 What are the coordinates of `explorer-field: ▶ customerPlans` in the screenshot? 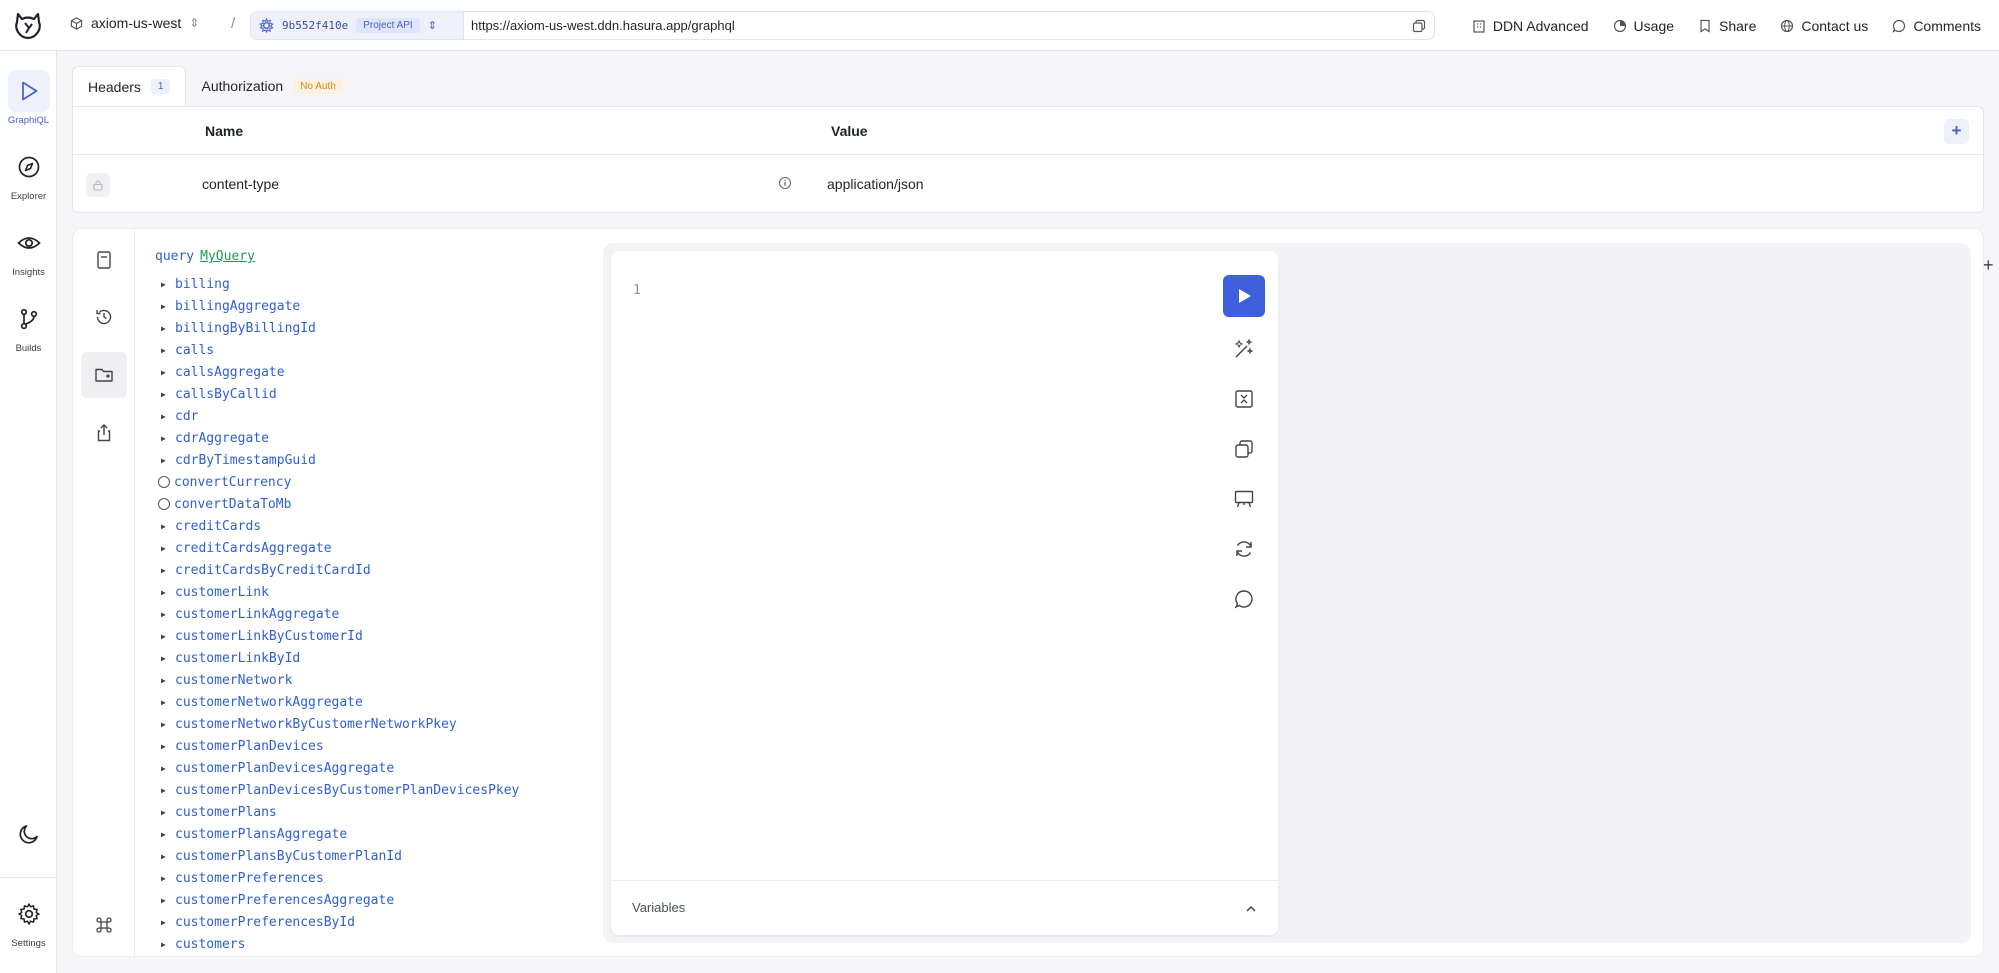 It's located at (400, 812).